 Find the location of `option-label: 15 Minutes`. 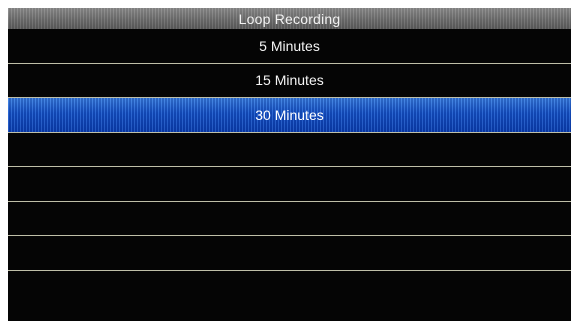

option-label: 15 Minutes is located at coordinates (289, 80).